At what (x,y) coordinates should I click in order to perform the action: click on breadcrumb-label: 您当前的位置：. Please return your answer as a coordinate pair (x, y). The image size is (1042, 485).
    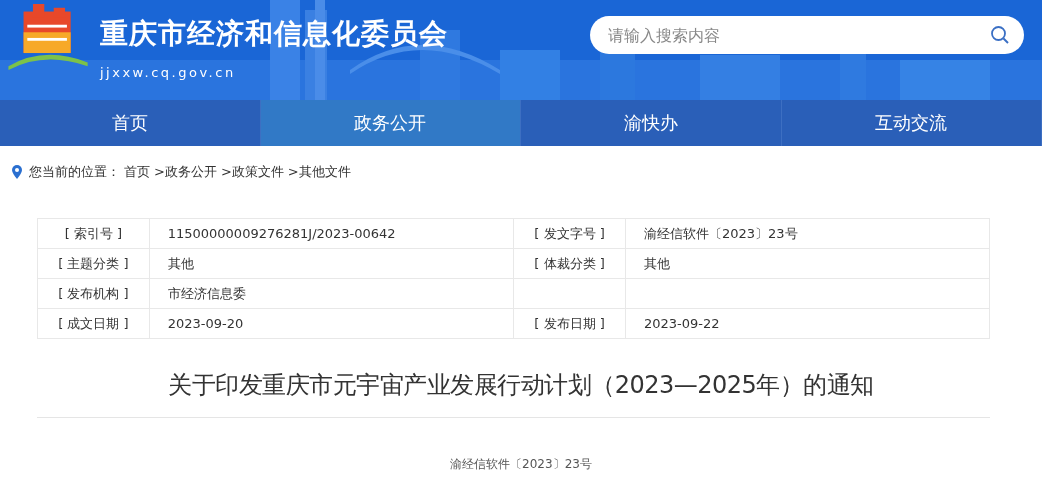
    Looking at the image, I should click on (74, 172).